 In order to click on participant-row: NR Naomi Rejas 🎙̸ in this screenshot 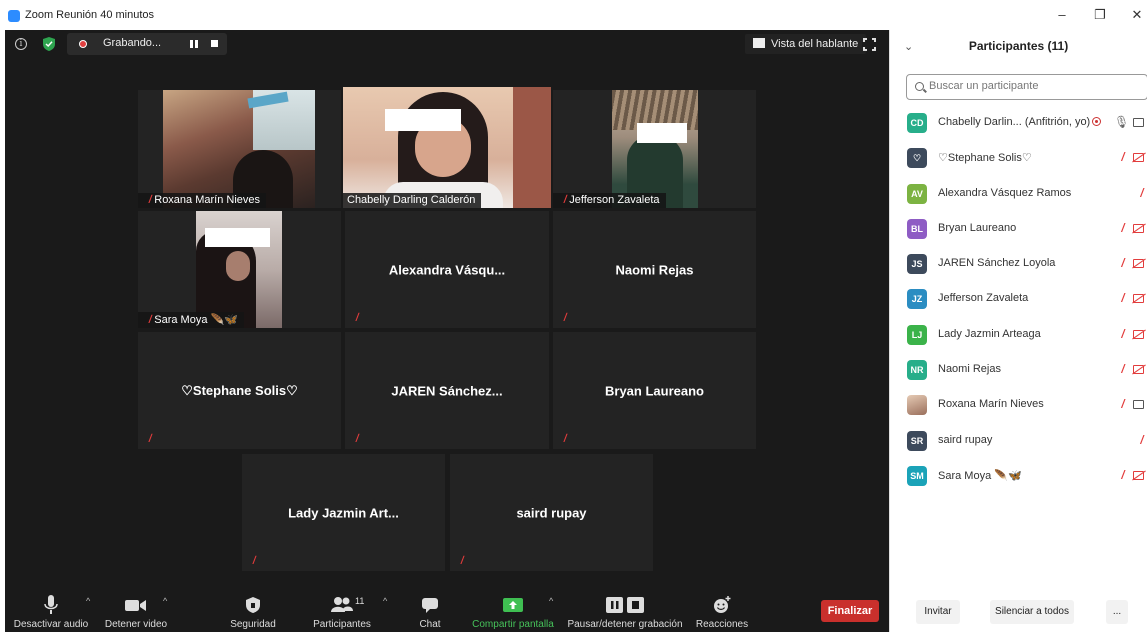, I will do `click(1018, 371)`.